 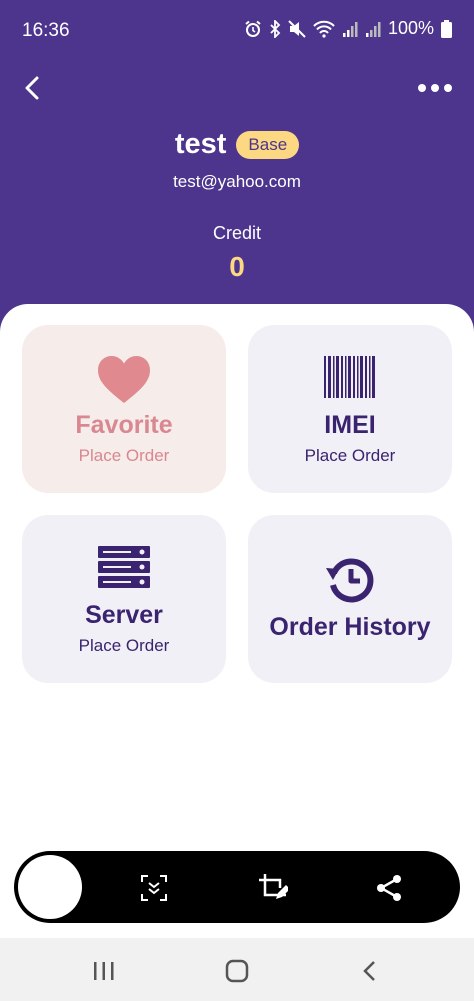 I want to click on server-card: Server Place Order, so click(x=124, y=599).